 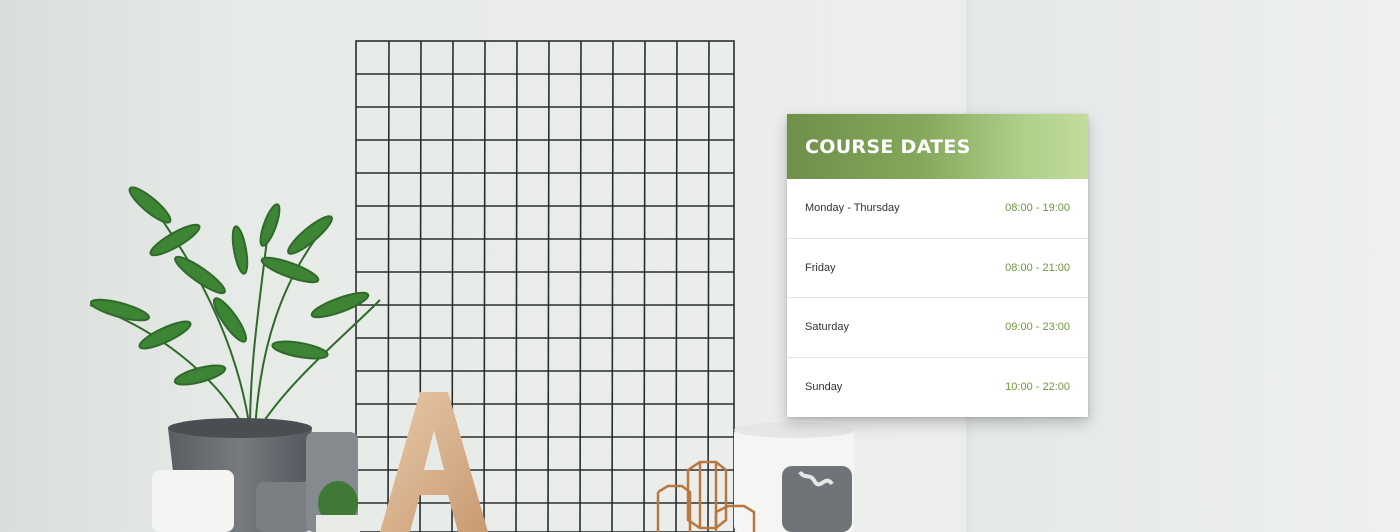 I want to click on schedule-time: 10:00 - 22:00, so click(x=1037, y=387).